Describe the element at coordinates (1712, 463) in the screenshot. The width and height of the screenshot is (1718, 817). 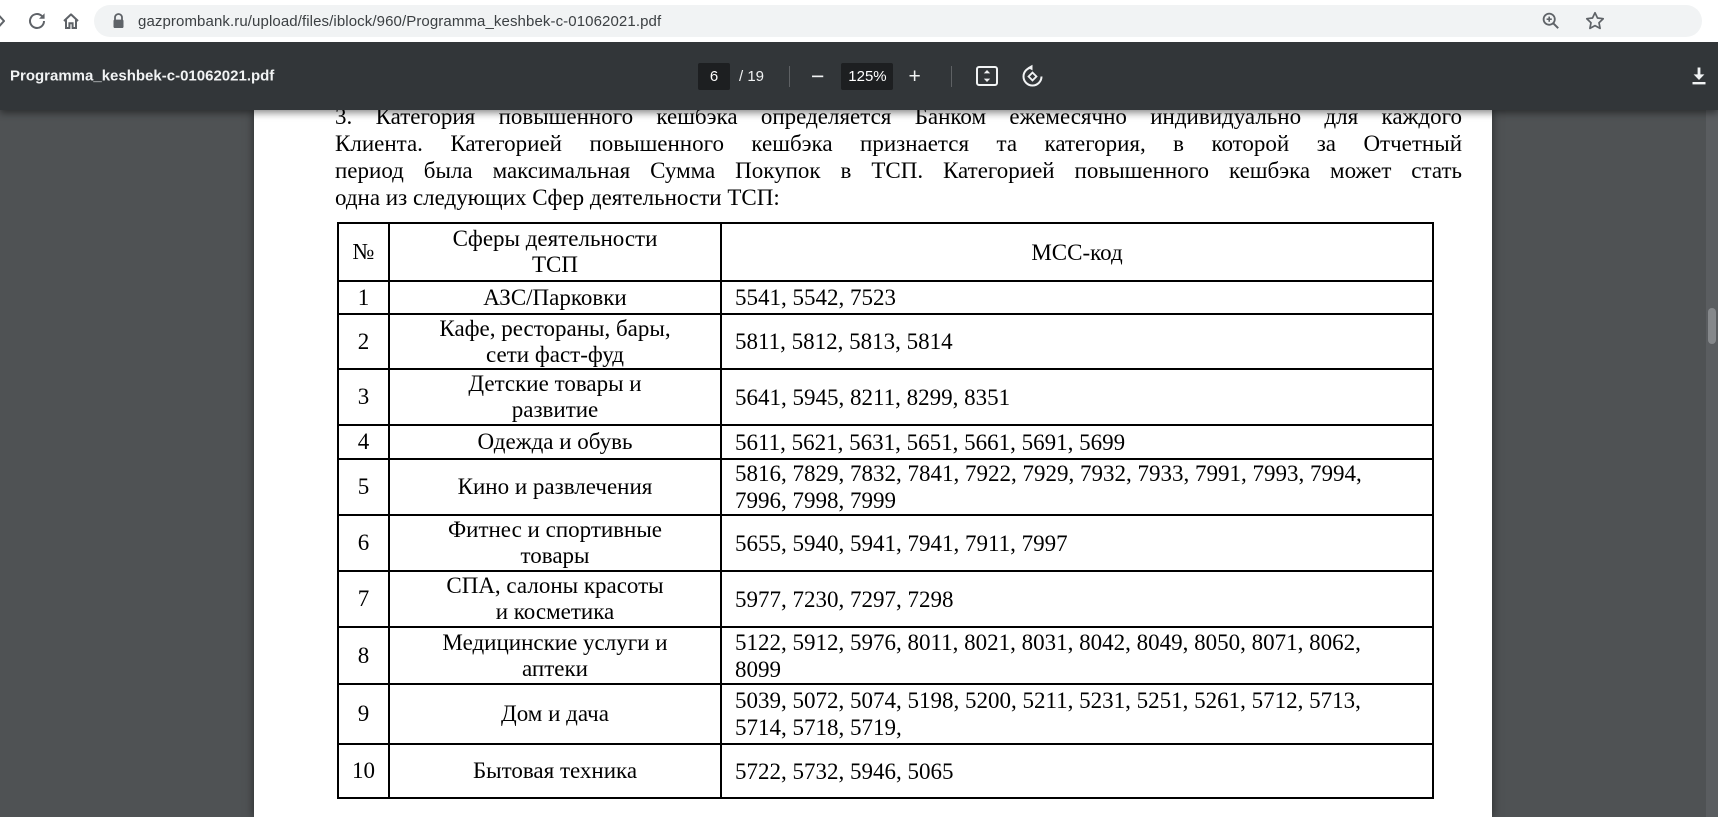
I see `scrollbar-track` at that location.